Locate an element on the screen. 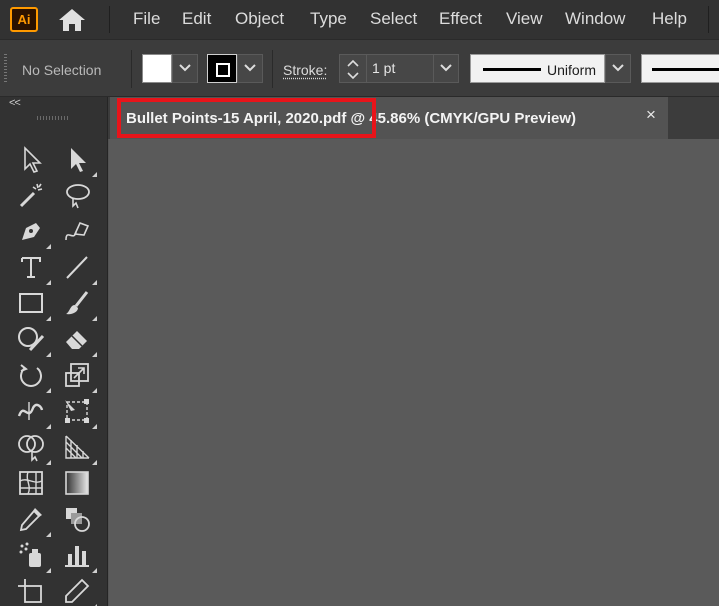 This screenshot has width=719, height=606. collapse-toolbar-button: << is located at coordinates (15, 103).